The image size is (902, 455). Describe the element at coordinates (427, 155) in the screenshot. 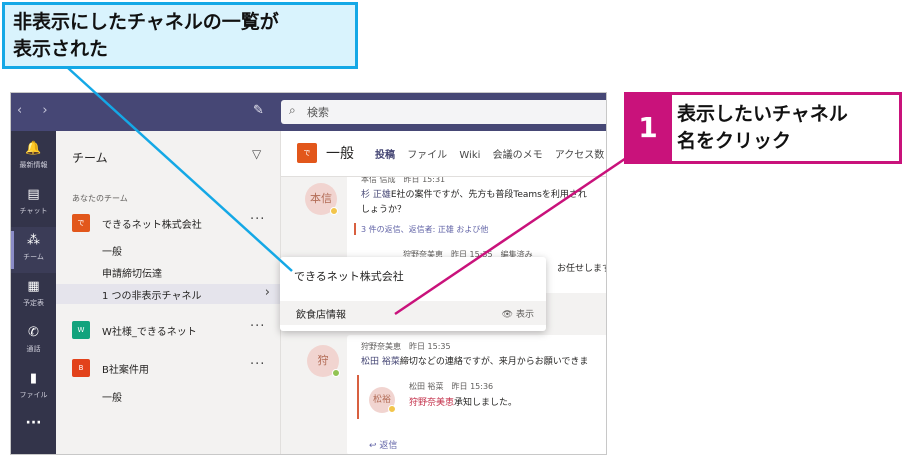

I see `tab-files: ファイル` at that location.